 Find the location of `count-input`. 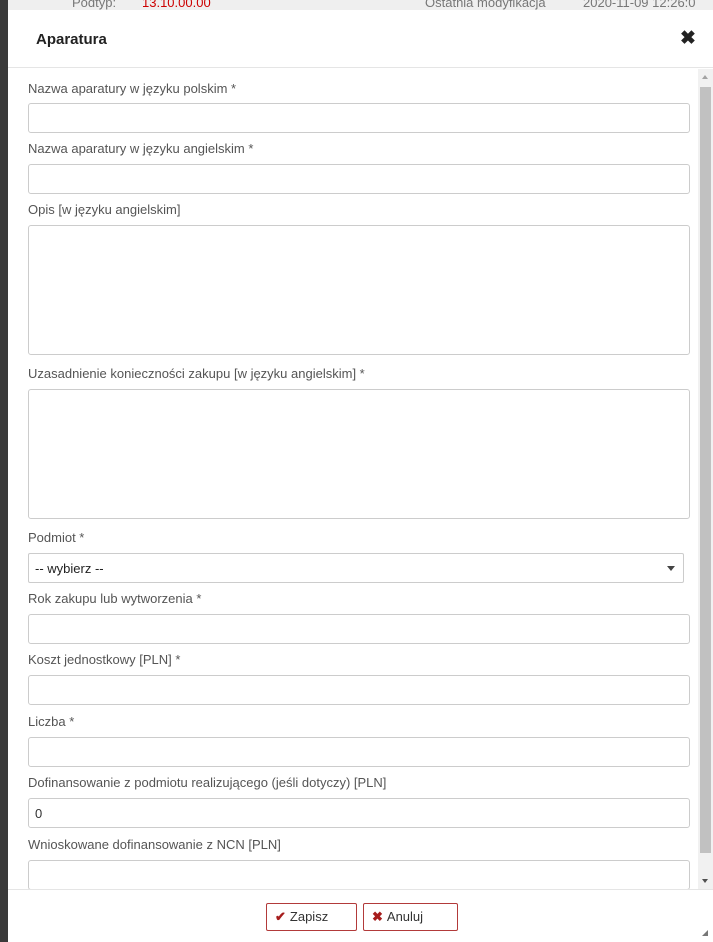

count-input is located at coordinates (359, 752).